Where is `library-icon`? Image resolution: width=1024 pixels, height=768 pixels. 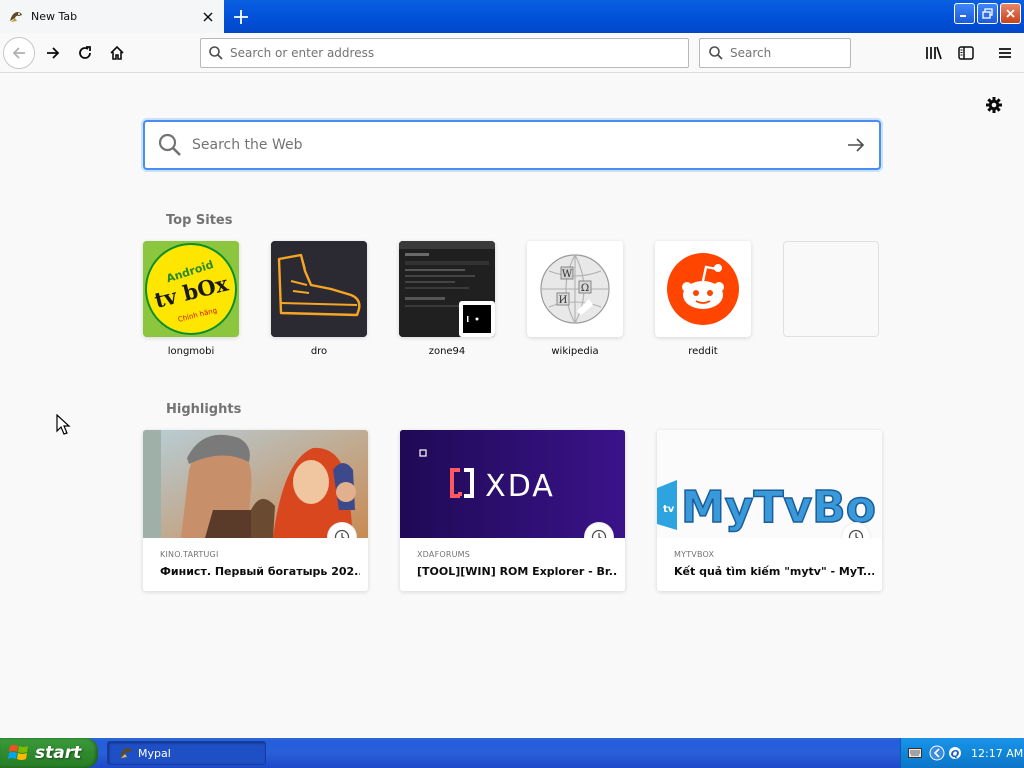 library-icon is located at coordinates (934, 53).